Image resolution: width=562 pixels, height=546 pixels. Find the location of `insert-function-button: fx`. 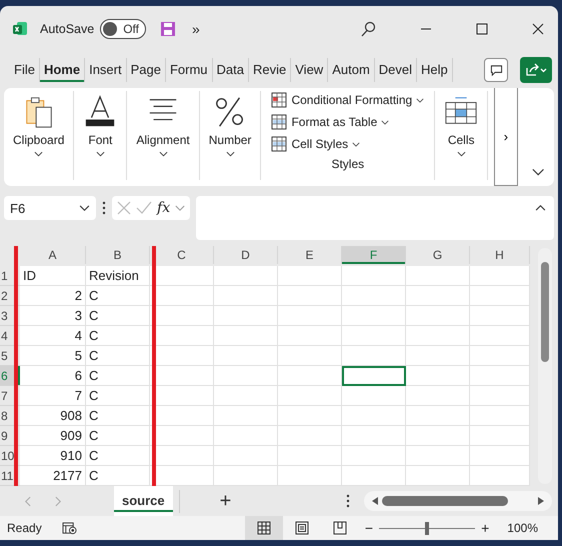

insert-function-button: fx is located at coordinates (163, 208).